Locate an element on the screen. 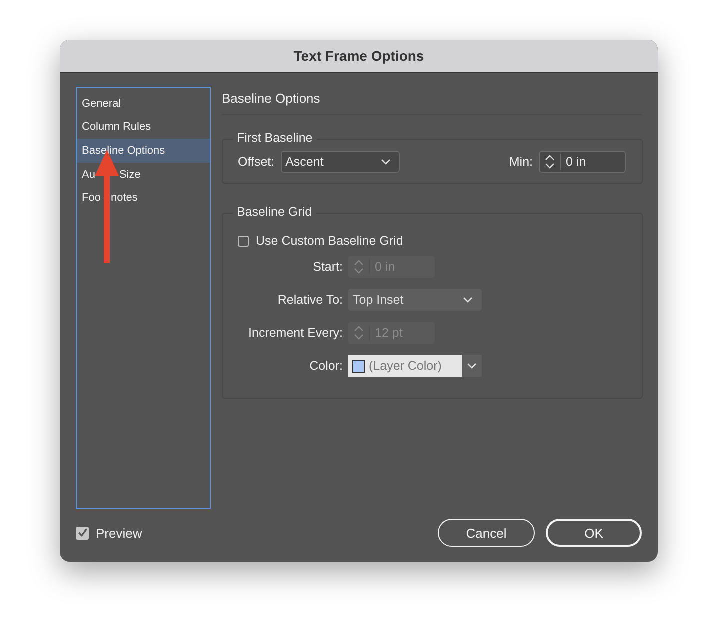 The image size is (718, 643). field-label: Color: is located at coordinates (325, 366).